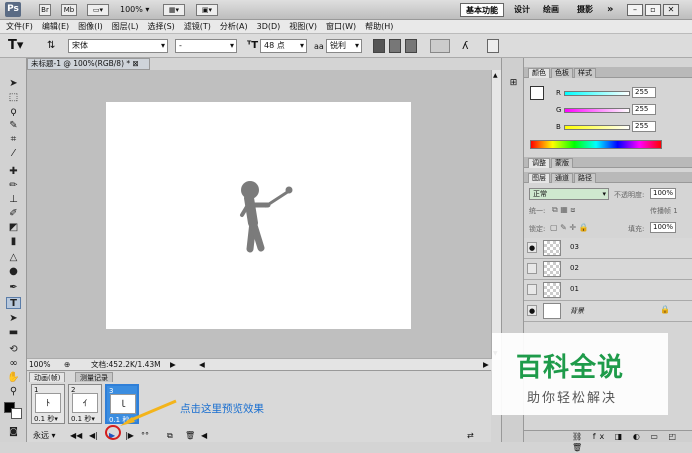 This screenshot has width=692, height=453. Describe the element at coordinates (585, 178) in the screenshot. I see `tab-paths: 路径` at that location.